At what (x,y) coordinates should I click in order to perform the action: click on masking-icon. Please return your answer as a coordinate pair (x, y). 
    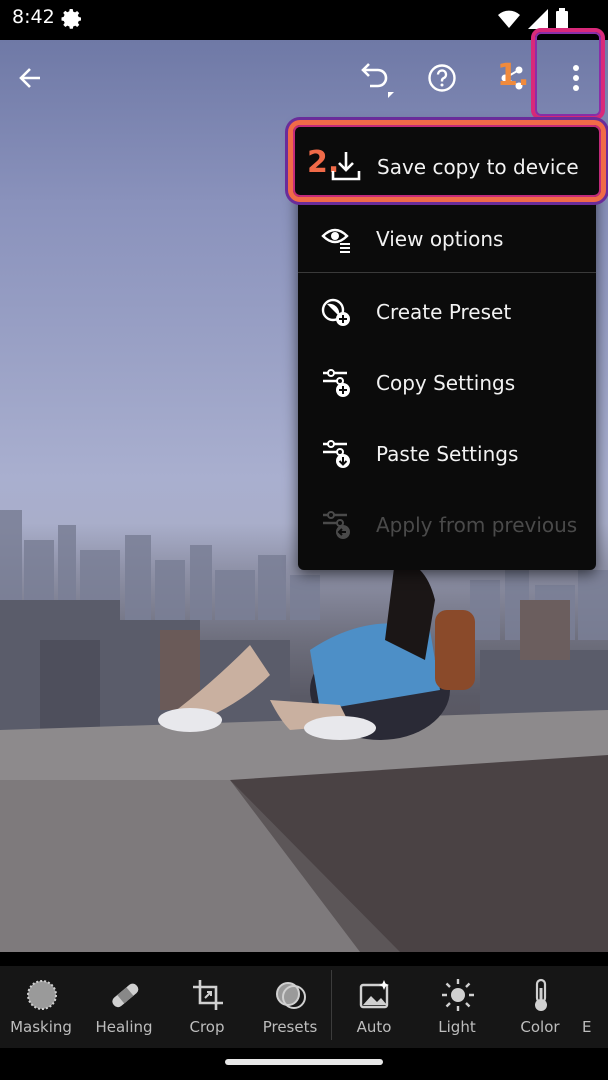
    Looking at the image, I should click on (42, 995).